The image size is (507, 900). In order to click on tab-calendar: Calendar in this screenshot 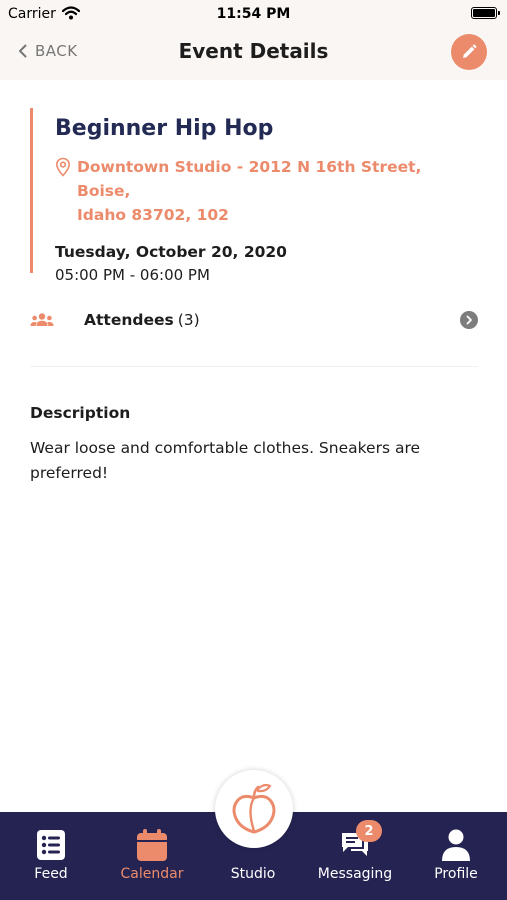, I will do `click(152, 856)`.